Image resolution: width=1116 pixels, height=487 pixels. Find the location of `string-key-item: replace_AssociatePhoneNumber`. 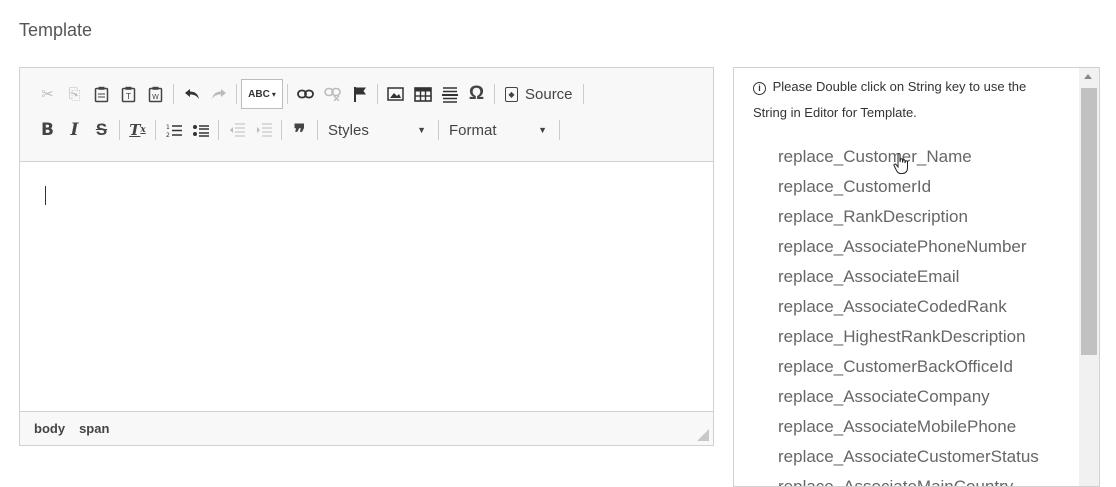

string-key-item: replace_AssociatePhoneNumber is located at coordinates (908, 247).